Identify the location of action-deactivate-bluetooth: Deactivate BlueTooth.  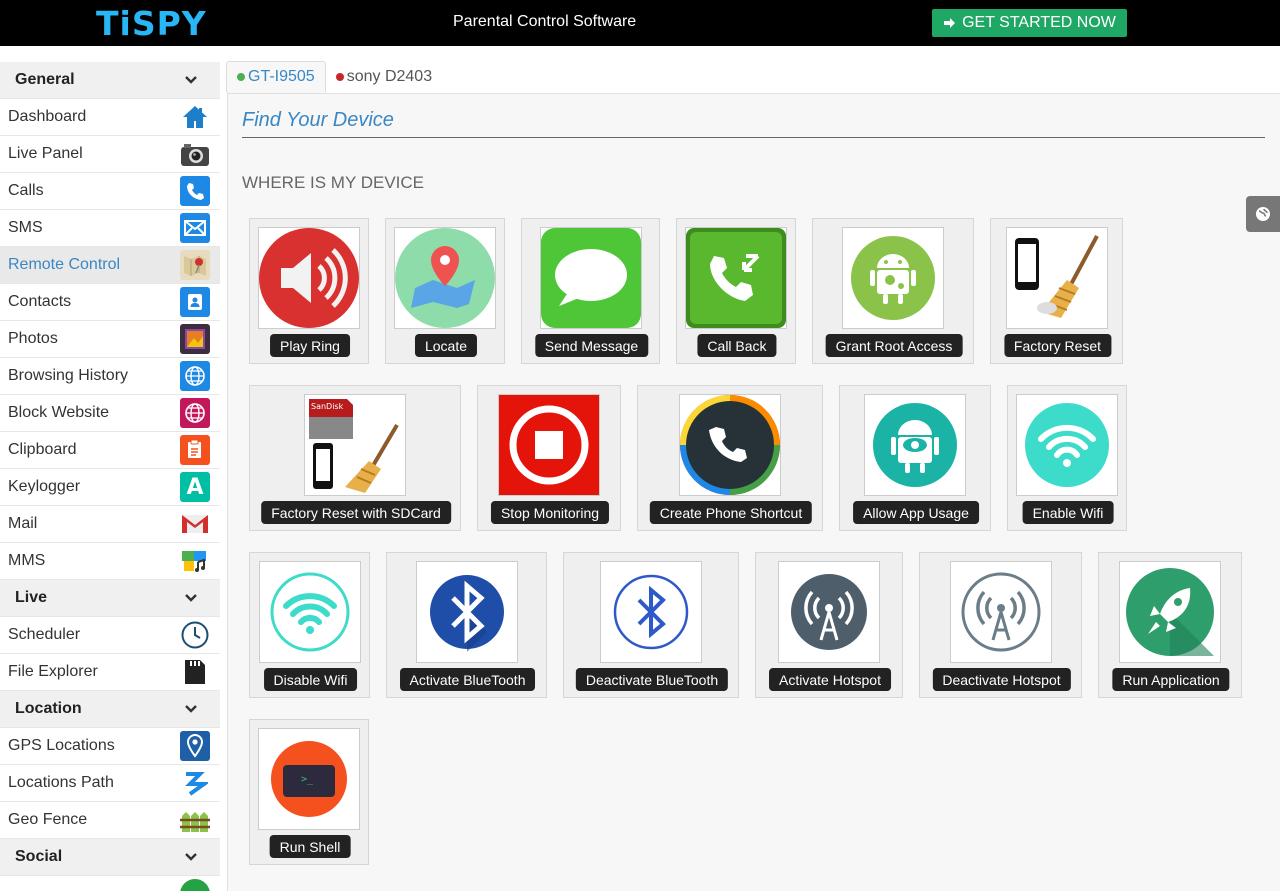
(651, 625).